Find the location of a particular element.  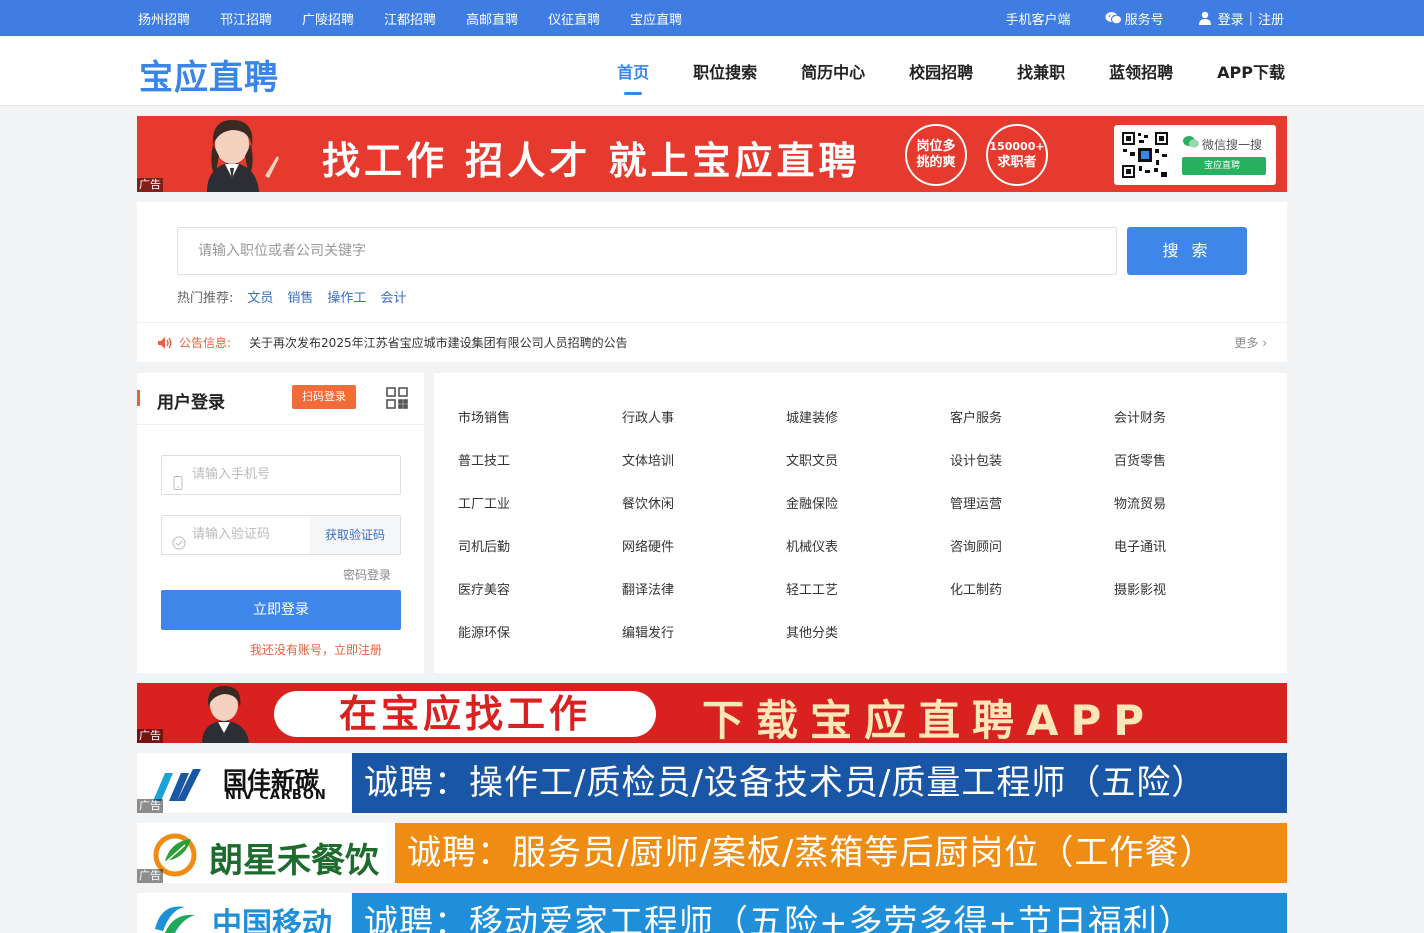

category-link: 普工技工 is located at coordinates (484, 459).